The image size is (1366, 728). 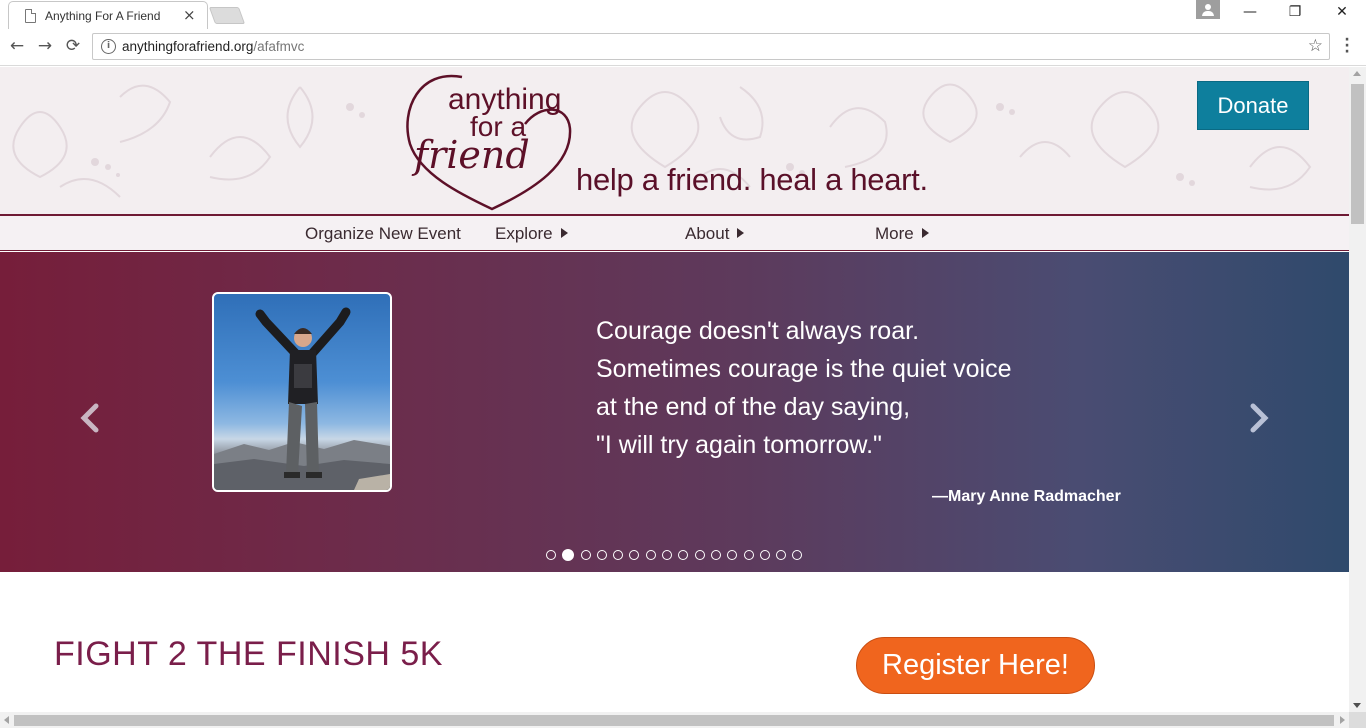 I want to click on slide-photo, so click(x=302, y=392).